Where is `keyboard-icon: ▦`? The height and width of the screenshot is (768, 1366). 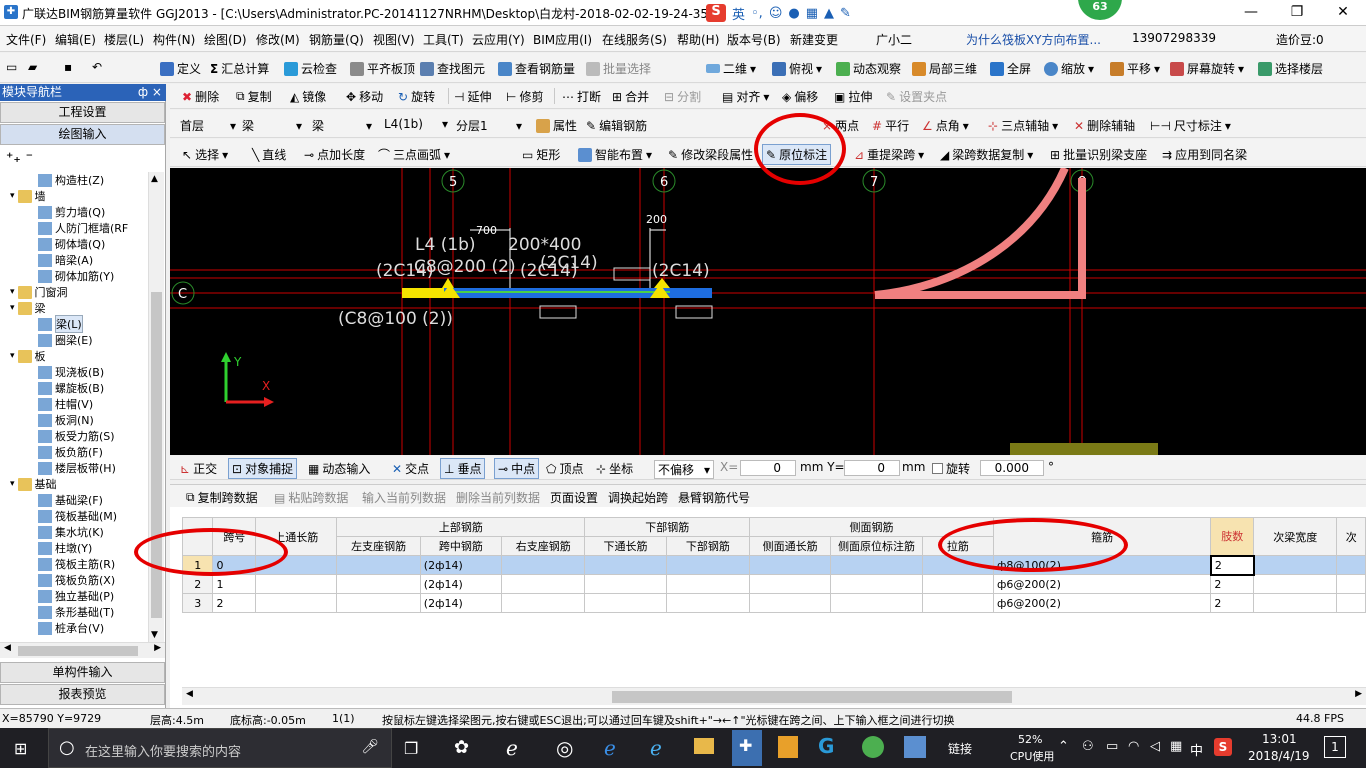
keyboard-icon: ▦ is located at coordinates (1176, 746).